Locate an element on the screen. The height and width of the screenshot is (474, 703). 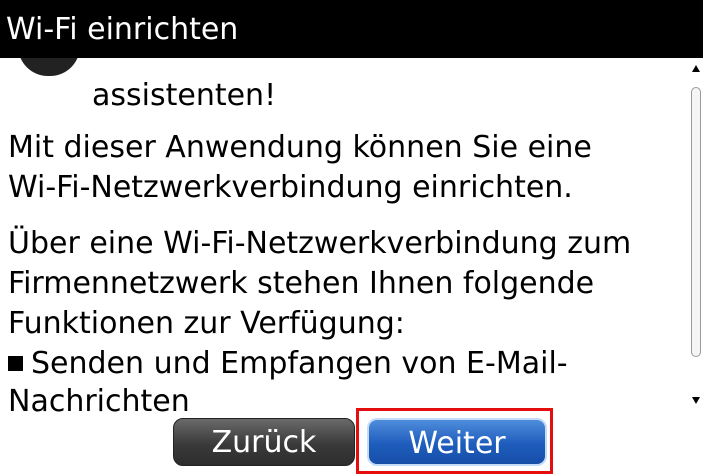
bullet-icon is located at coordinates (15, 363).